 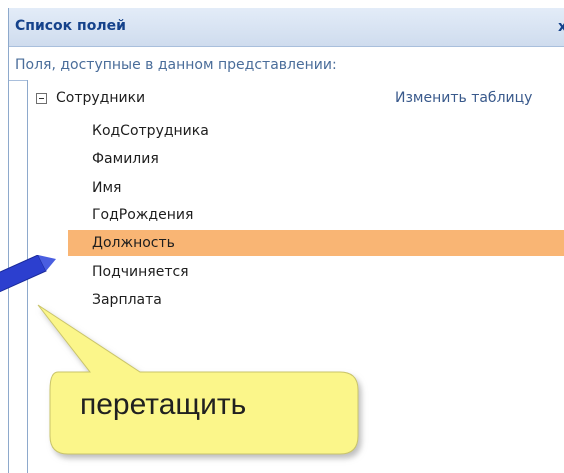 What do you see at coordinates (286, 27) in the screenshot?
I see `pane-header: Список полей x` at bounding box center [286, 27].